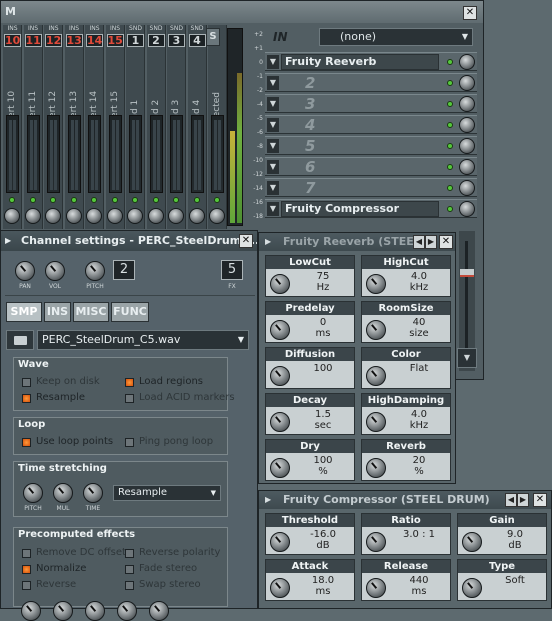 The height and width of the screenshot is (621, 552). Describe the element at coordinates (135, 127) in the screenshot. I see `mixer-strip: SND1Send 1` at that location.